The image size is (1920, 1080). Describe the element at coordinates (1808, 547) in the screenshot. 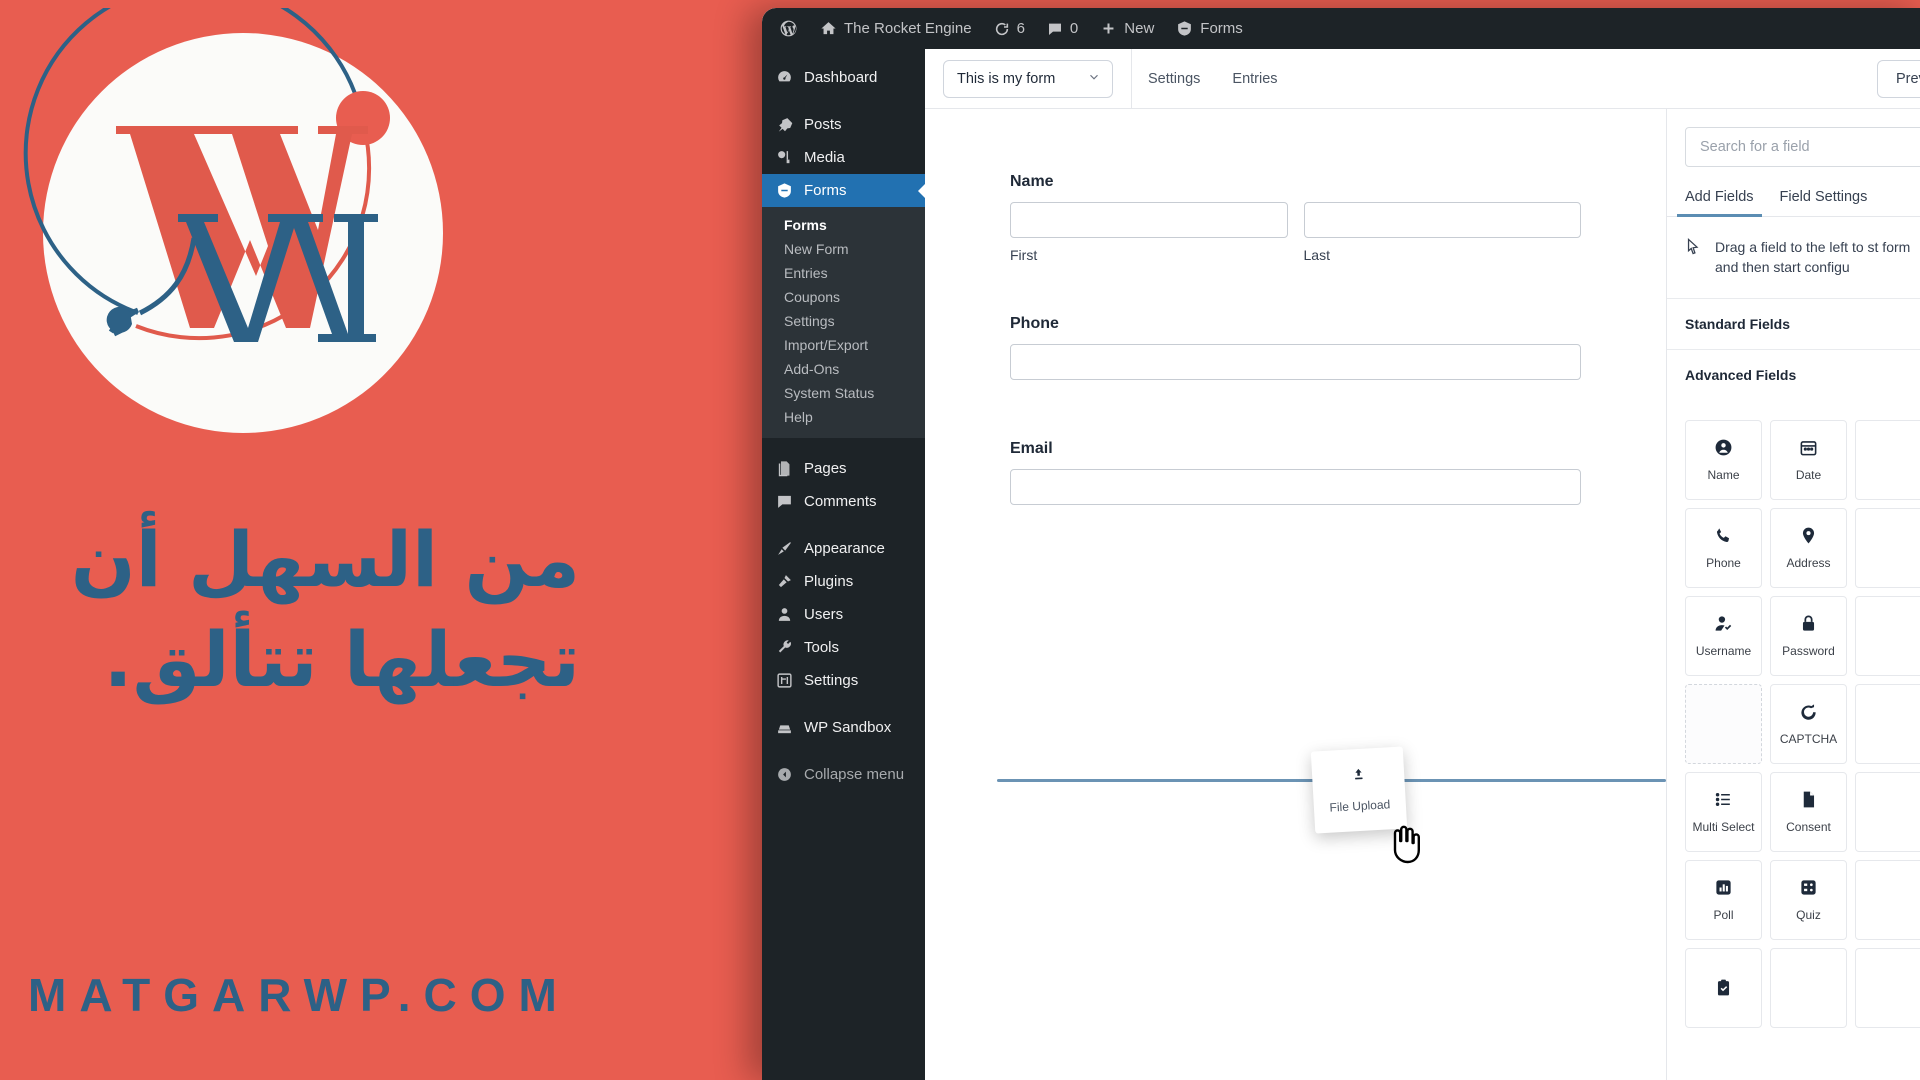

I see `field-tile-address: Address` at that location.